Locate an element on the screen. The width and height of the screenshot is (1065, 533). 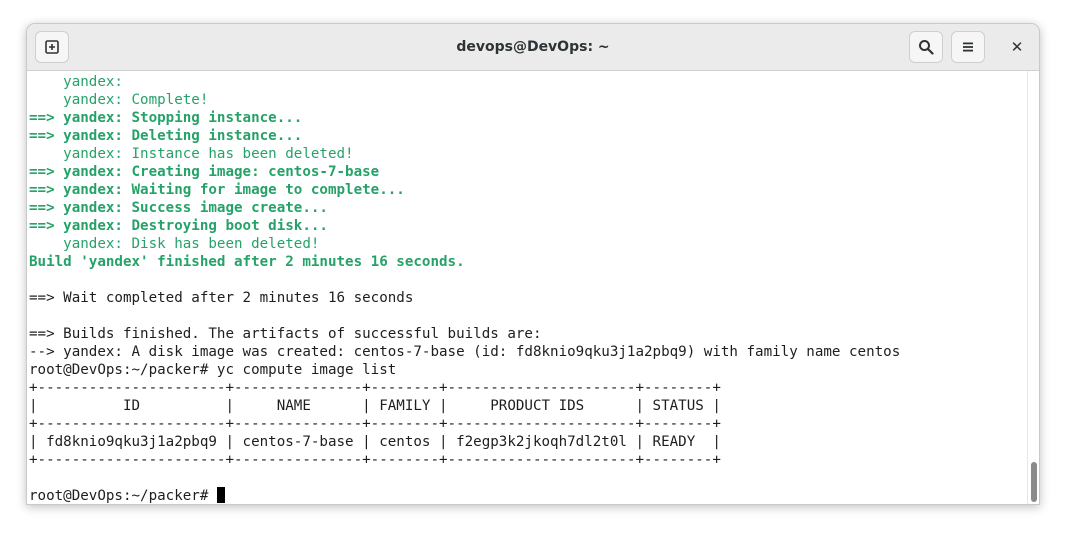
menu-button is located at coordinates (968, 47).